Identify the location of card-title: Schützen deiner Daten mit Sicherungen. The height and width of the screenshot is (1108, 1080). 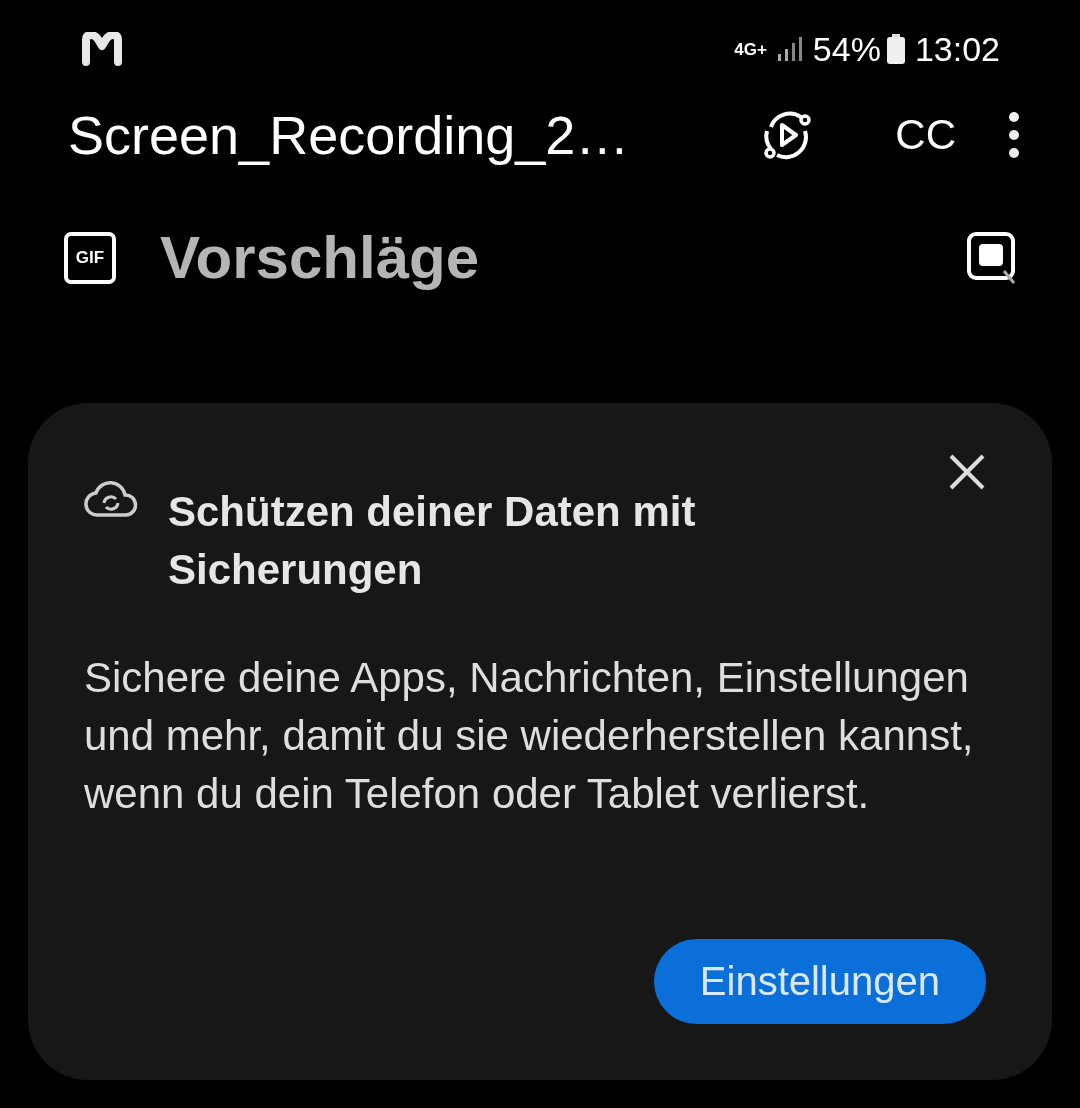
(432, 541).